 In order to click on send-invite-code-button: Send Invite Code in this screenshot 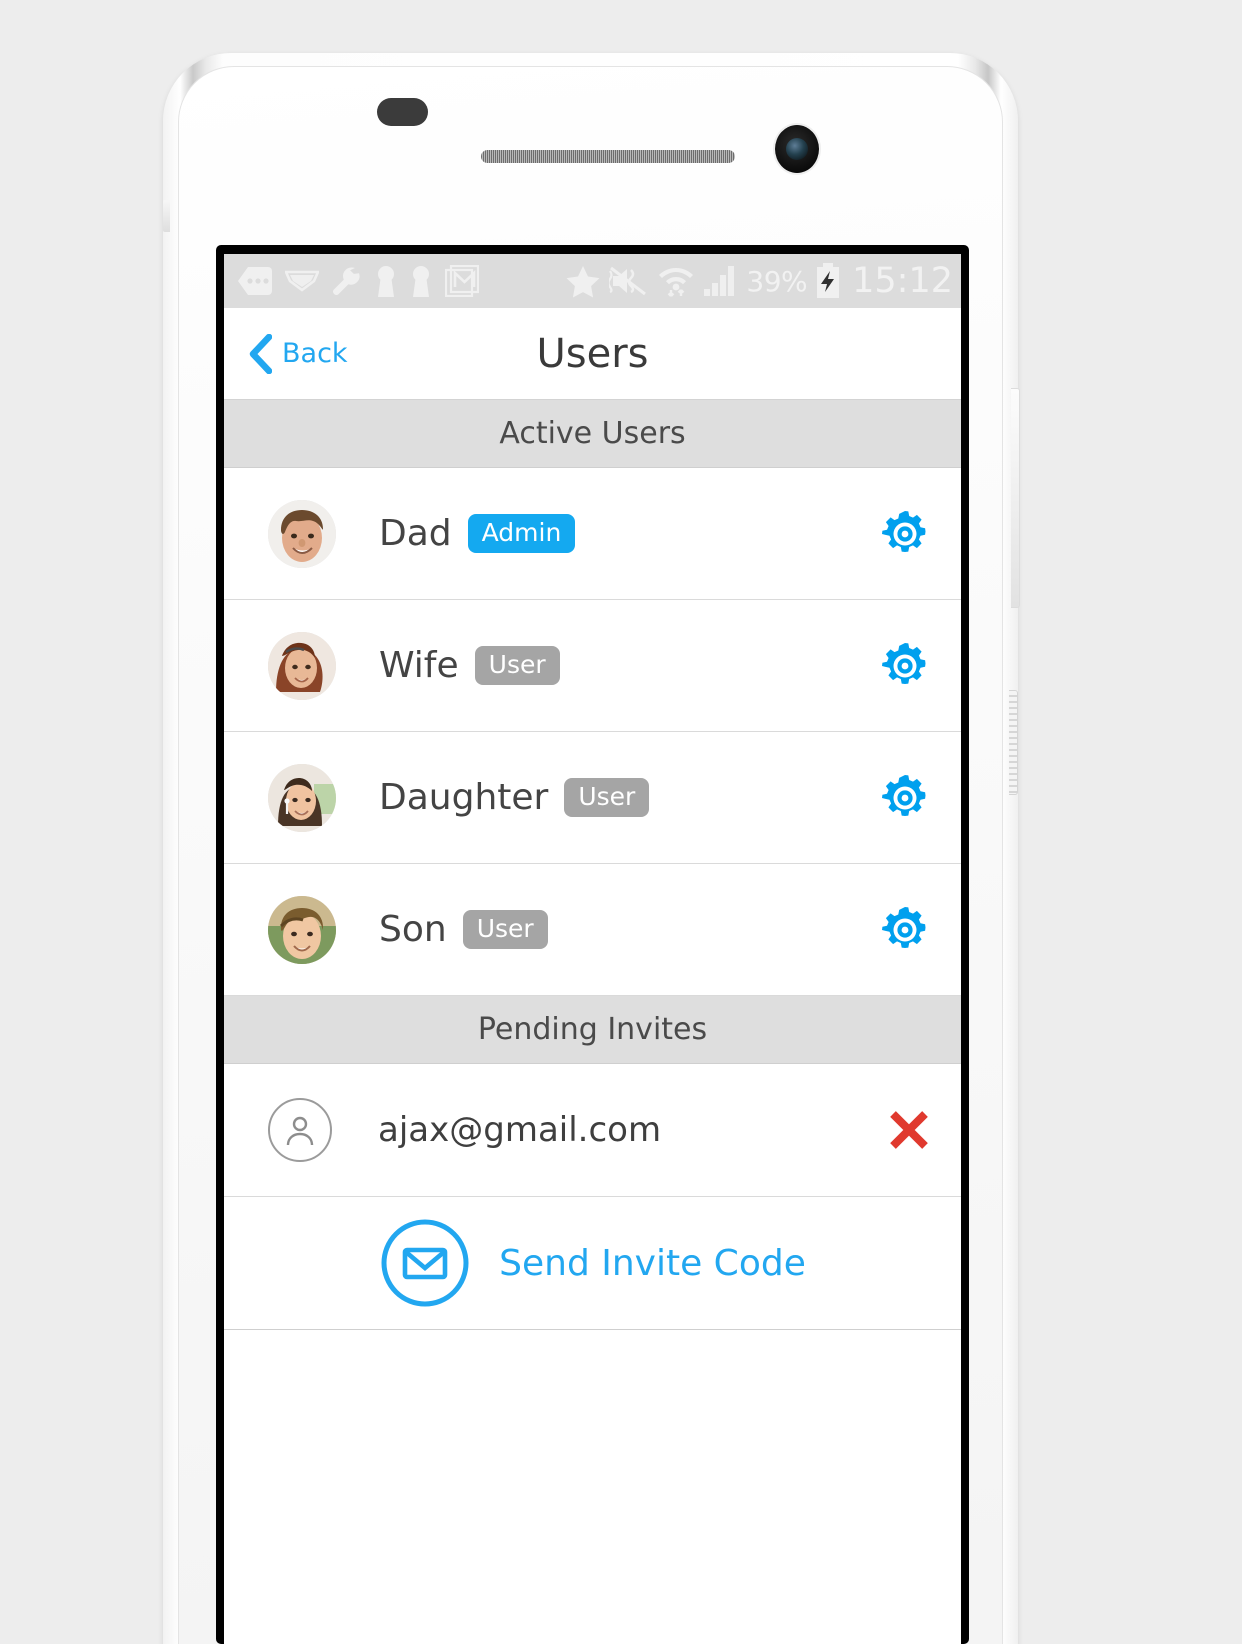, I will do `click(592, 1263)`.